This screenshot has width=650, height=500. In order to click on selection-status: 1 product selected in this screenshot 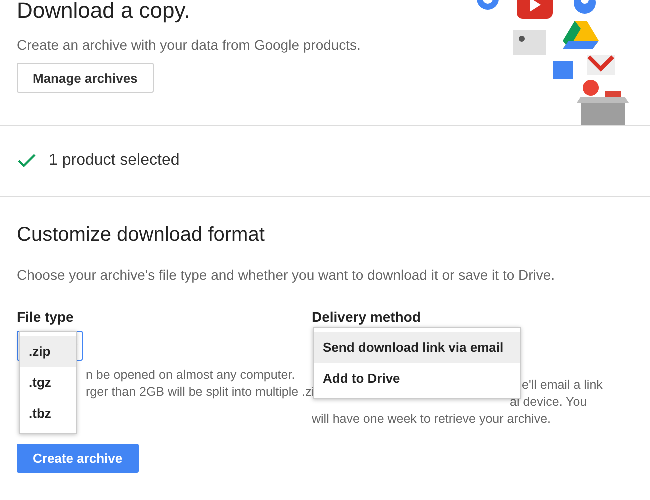, I will do `click(114, 161)`.